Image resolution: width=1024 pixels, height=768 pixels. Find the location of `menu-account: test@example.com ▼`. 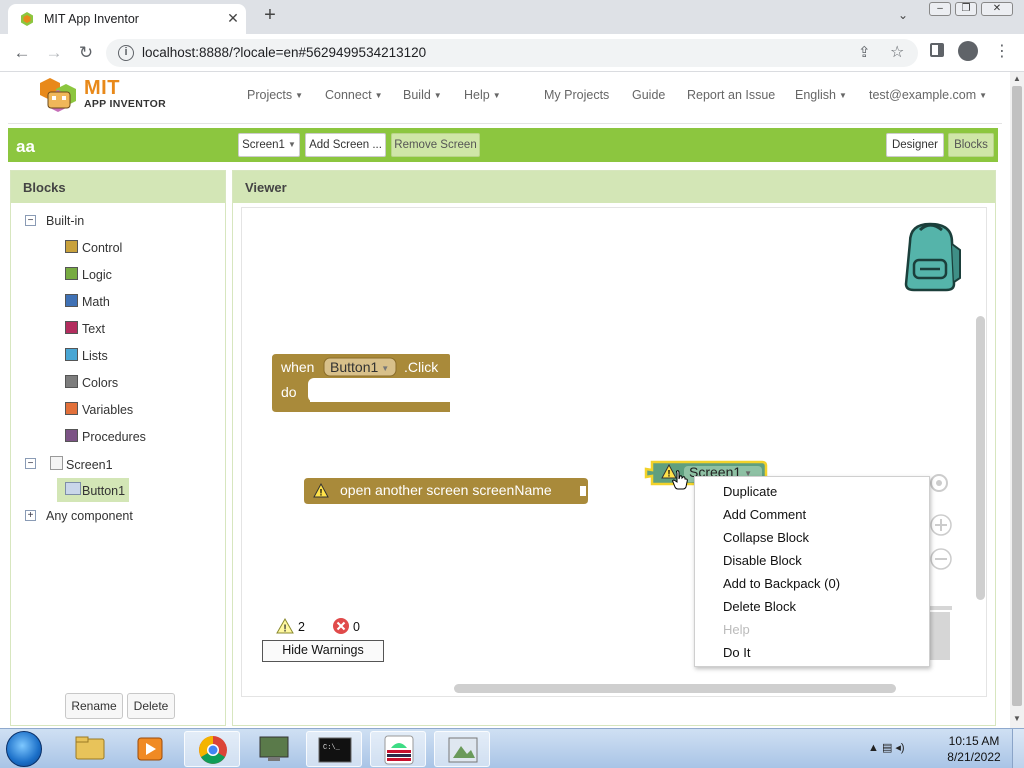

menu-account: test@example.com ▼ is located at coordinates (928, 95).